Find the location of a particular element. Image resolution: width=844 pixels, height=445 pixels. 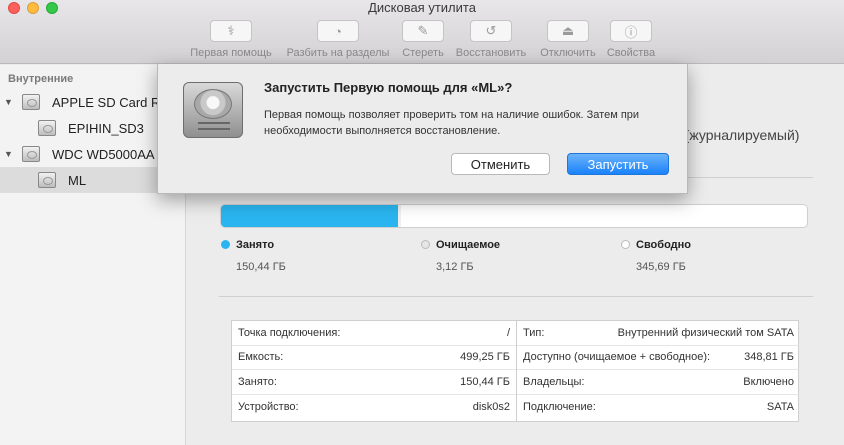

drive-vent is located at coordinates (214, 126).